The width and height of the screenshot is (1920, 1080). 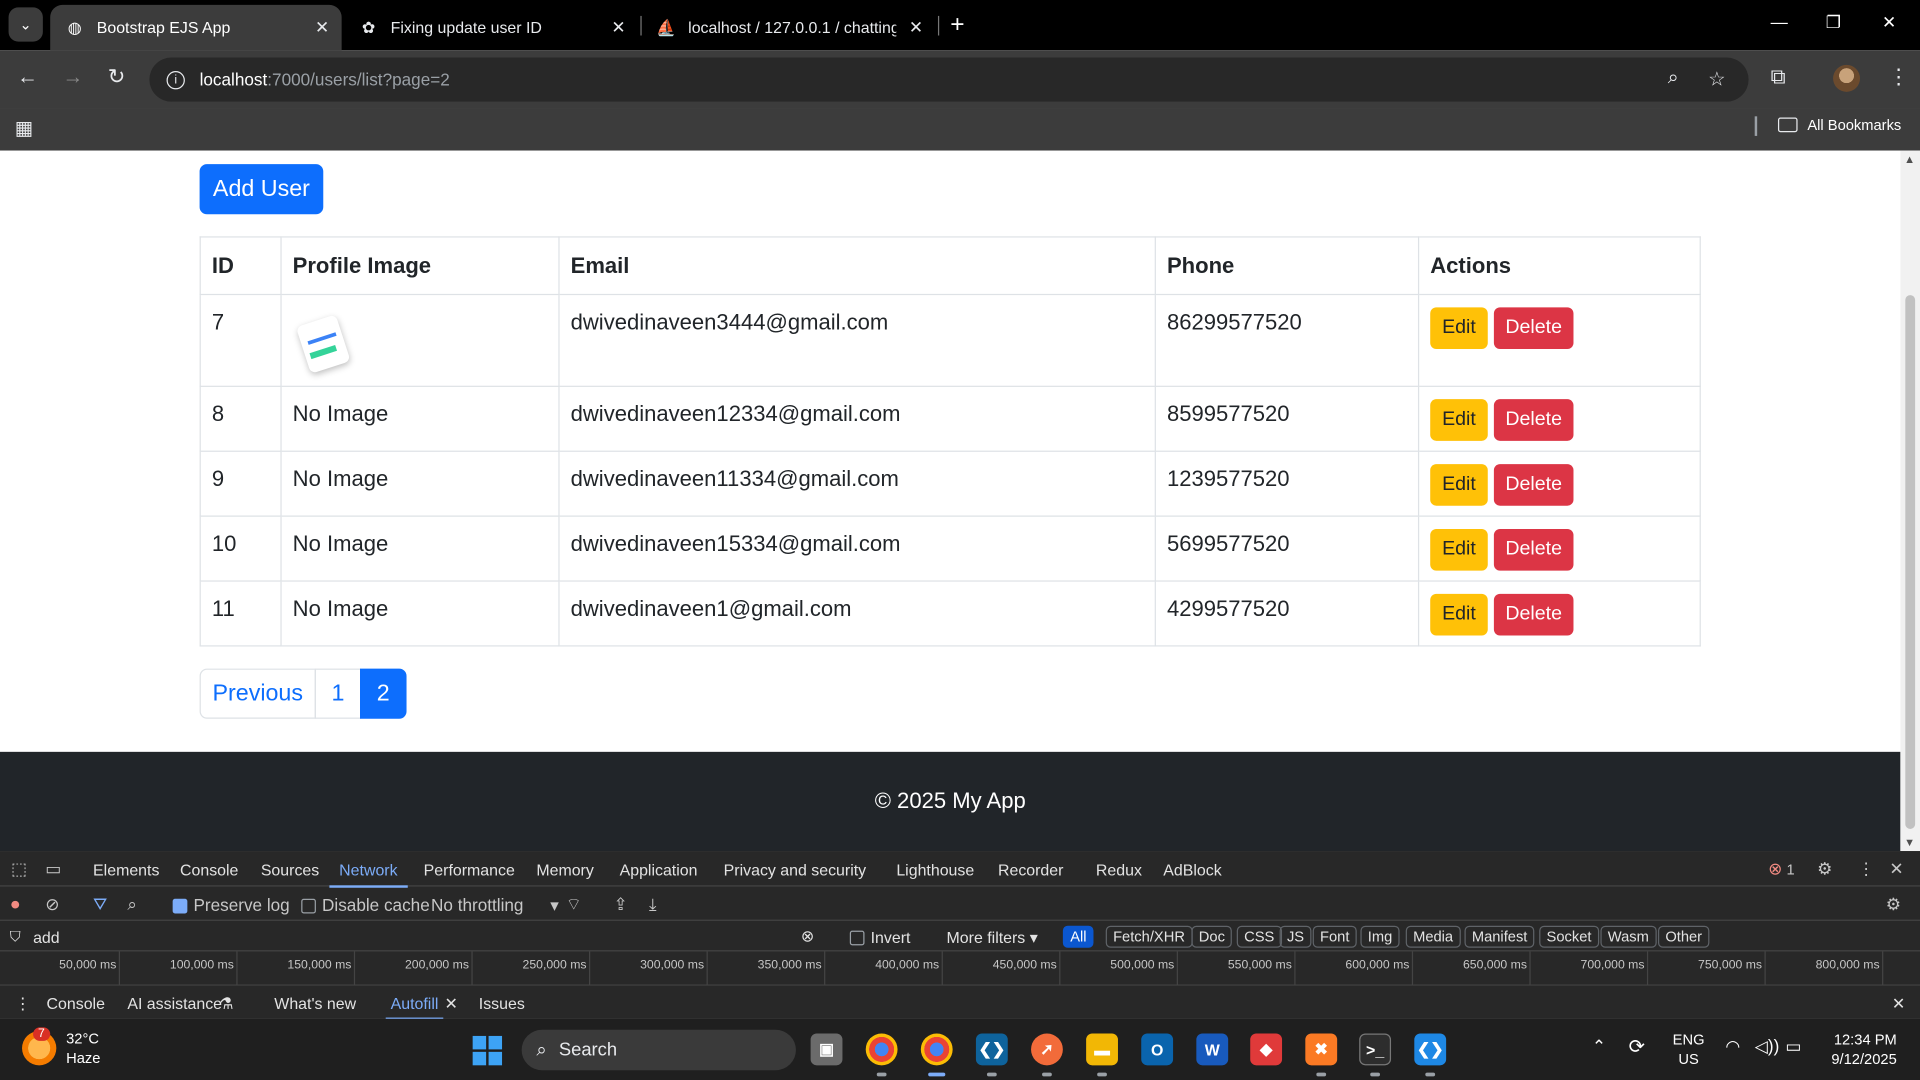 What do you see at coordinates (949, 79) in the screenshot?
I see `address-bar: i localhost:7000/users/list?page=2 ⌕ ☆` at bounding box center [949, 79].